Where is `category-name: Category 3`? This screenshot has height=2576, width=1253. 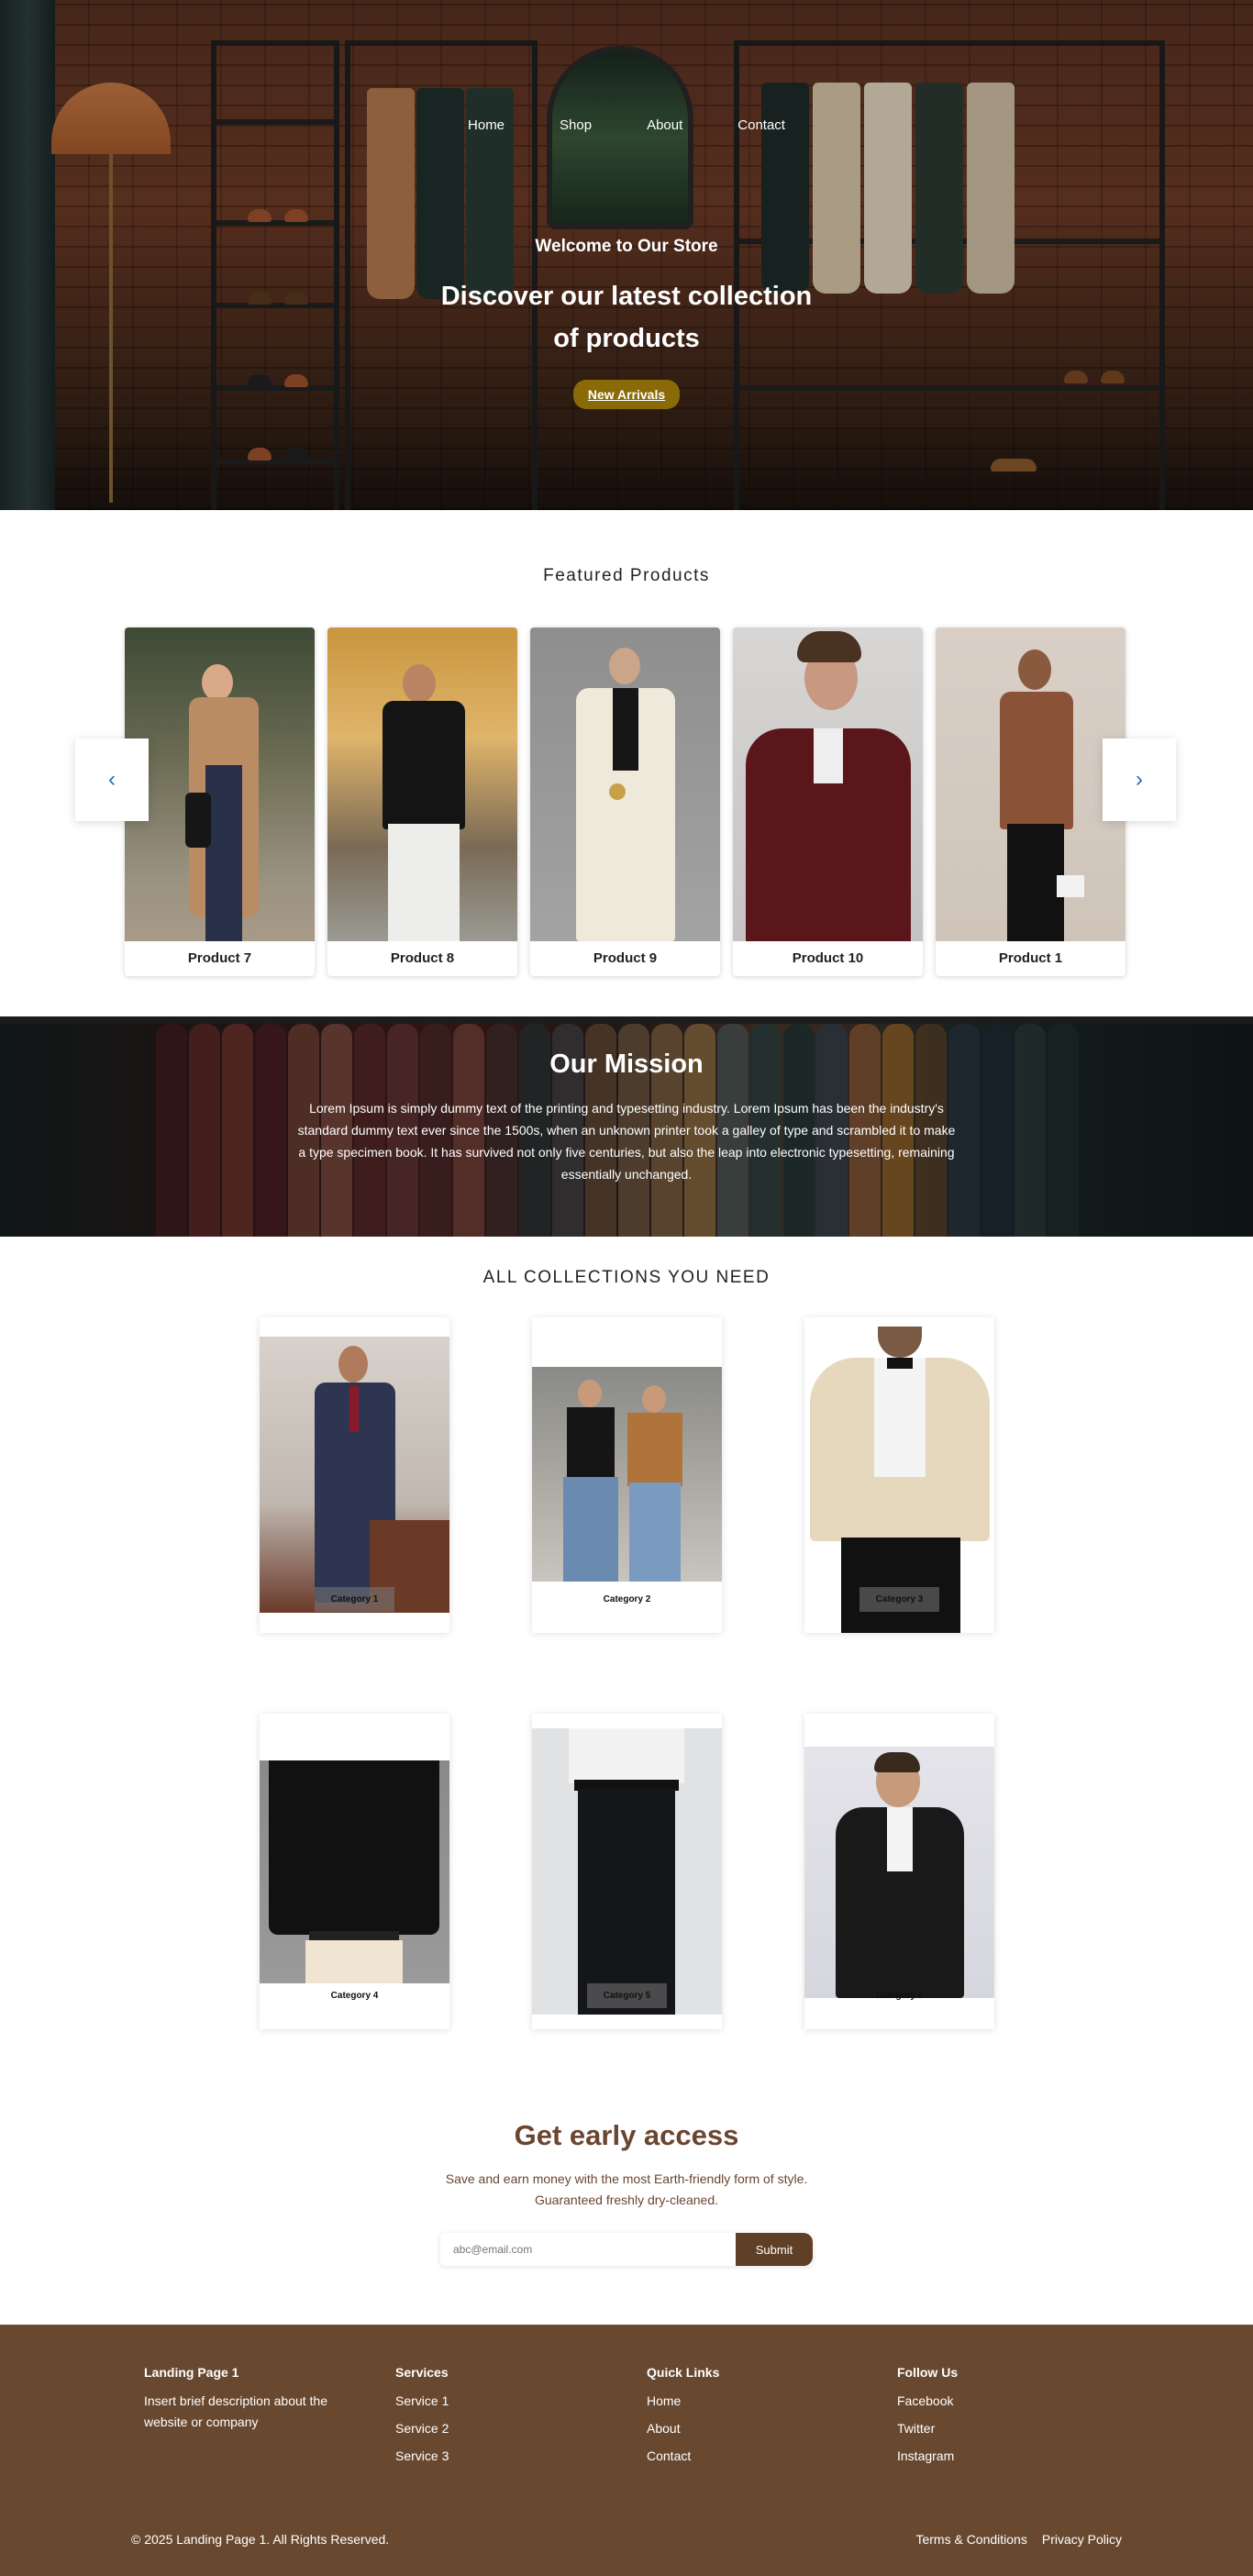 category-name: Category 3 is located at coordinates (899, 1599).